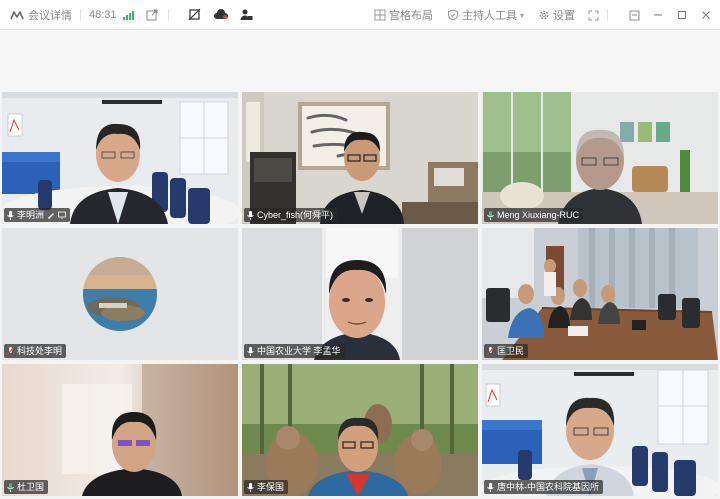 The height and width of the screenshot is (499, 720). I want to click on close-icon, so click(706, 15).